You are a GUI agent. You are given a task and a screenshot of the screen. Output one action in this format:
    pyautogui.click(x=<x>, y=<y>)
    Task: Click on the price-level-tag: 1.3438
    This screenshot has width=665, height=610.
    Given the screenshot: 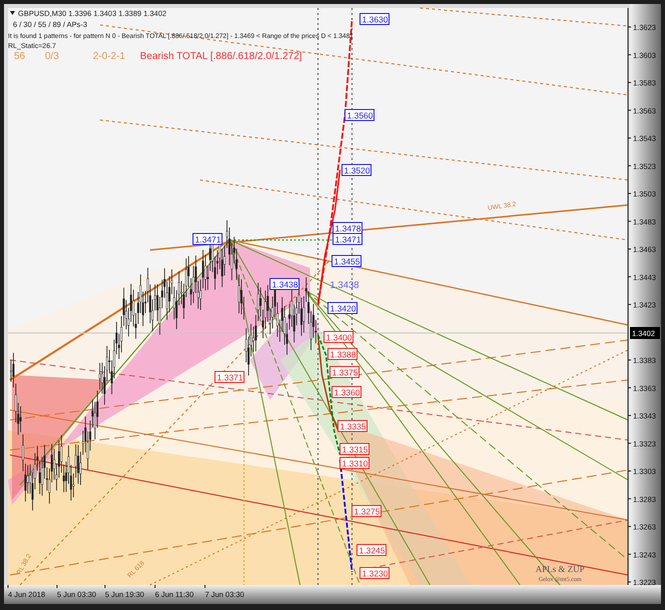 What is the action you would take?
    pyautogui.click(x=285, y=284)
    